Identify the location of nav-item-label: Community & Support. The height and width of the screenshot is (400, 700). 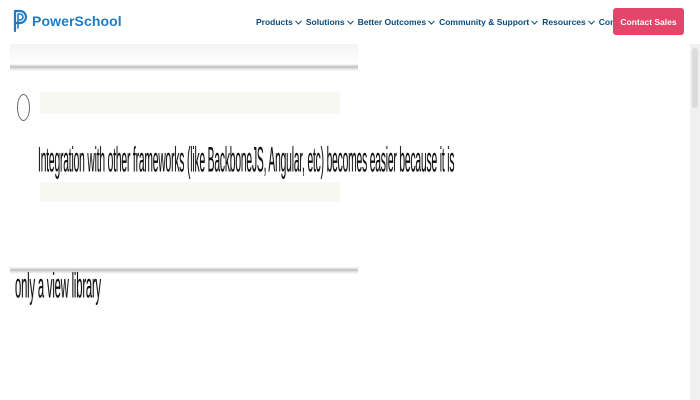
(484, 22).